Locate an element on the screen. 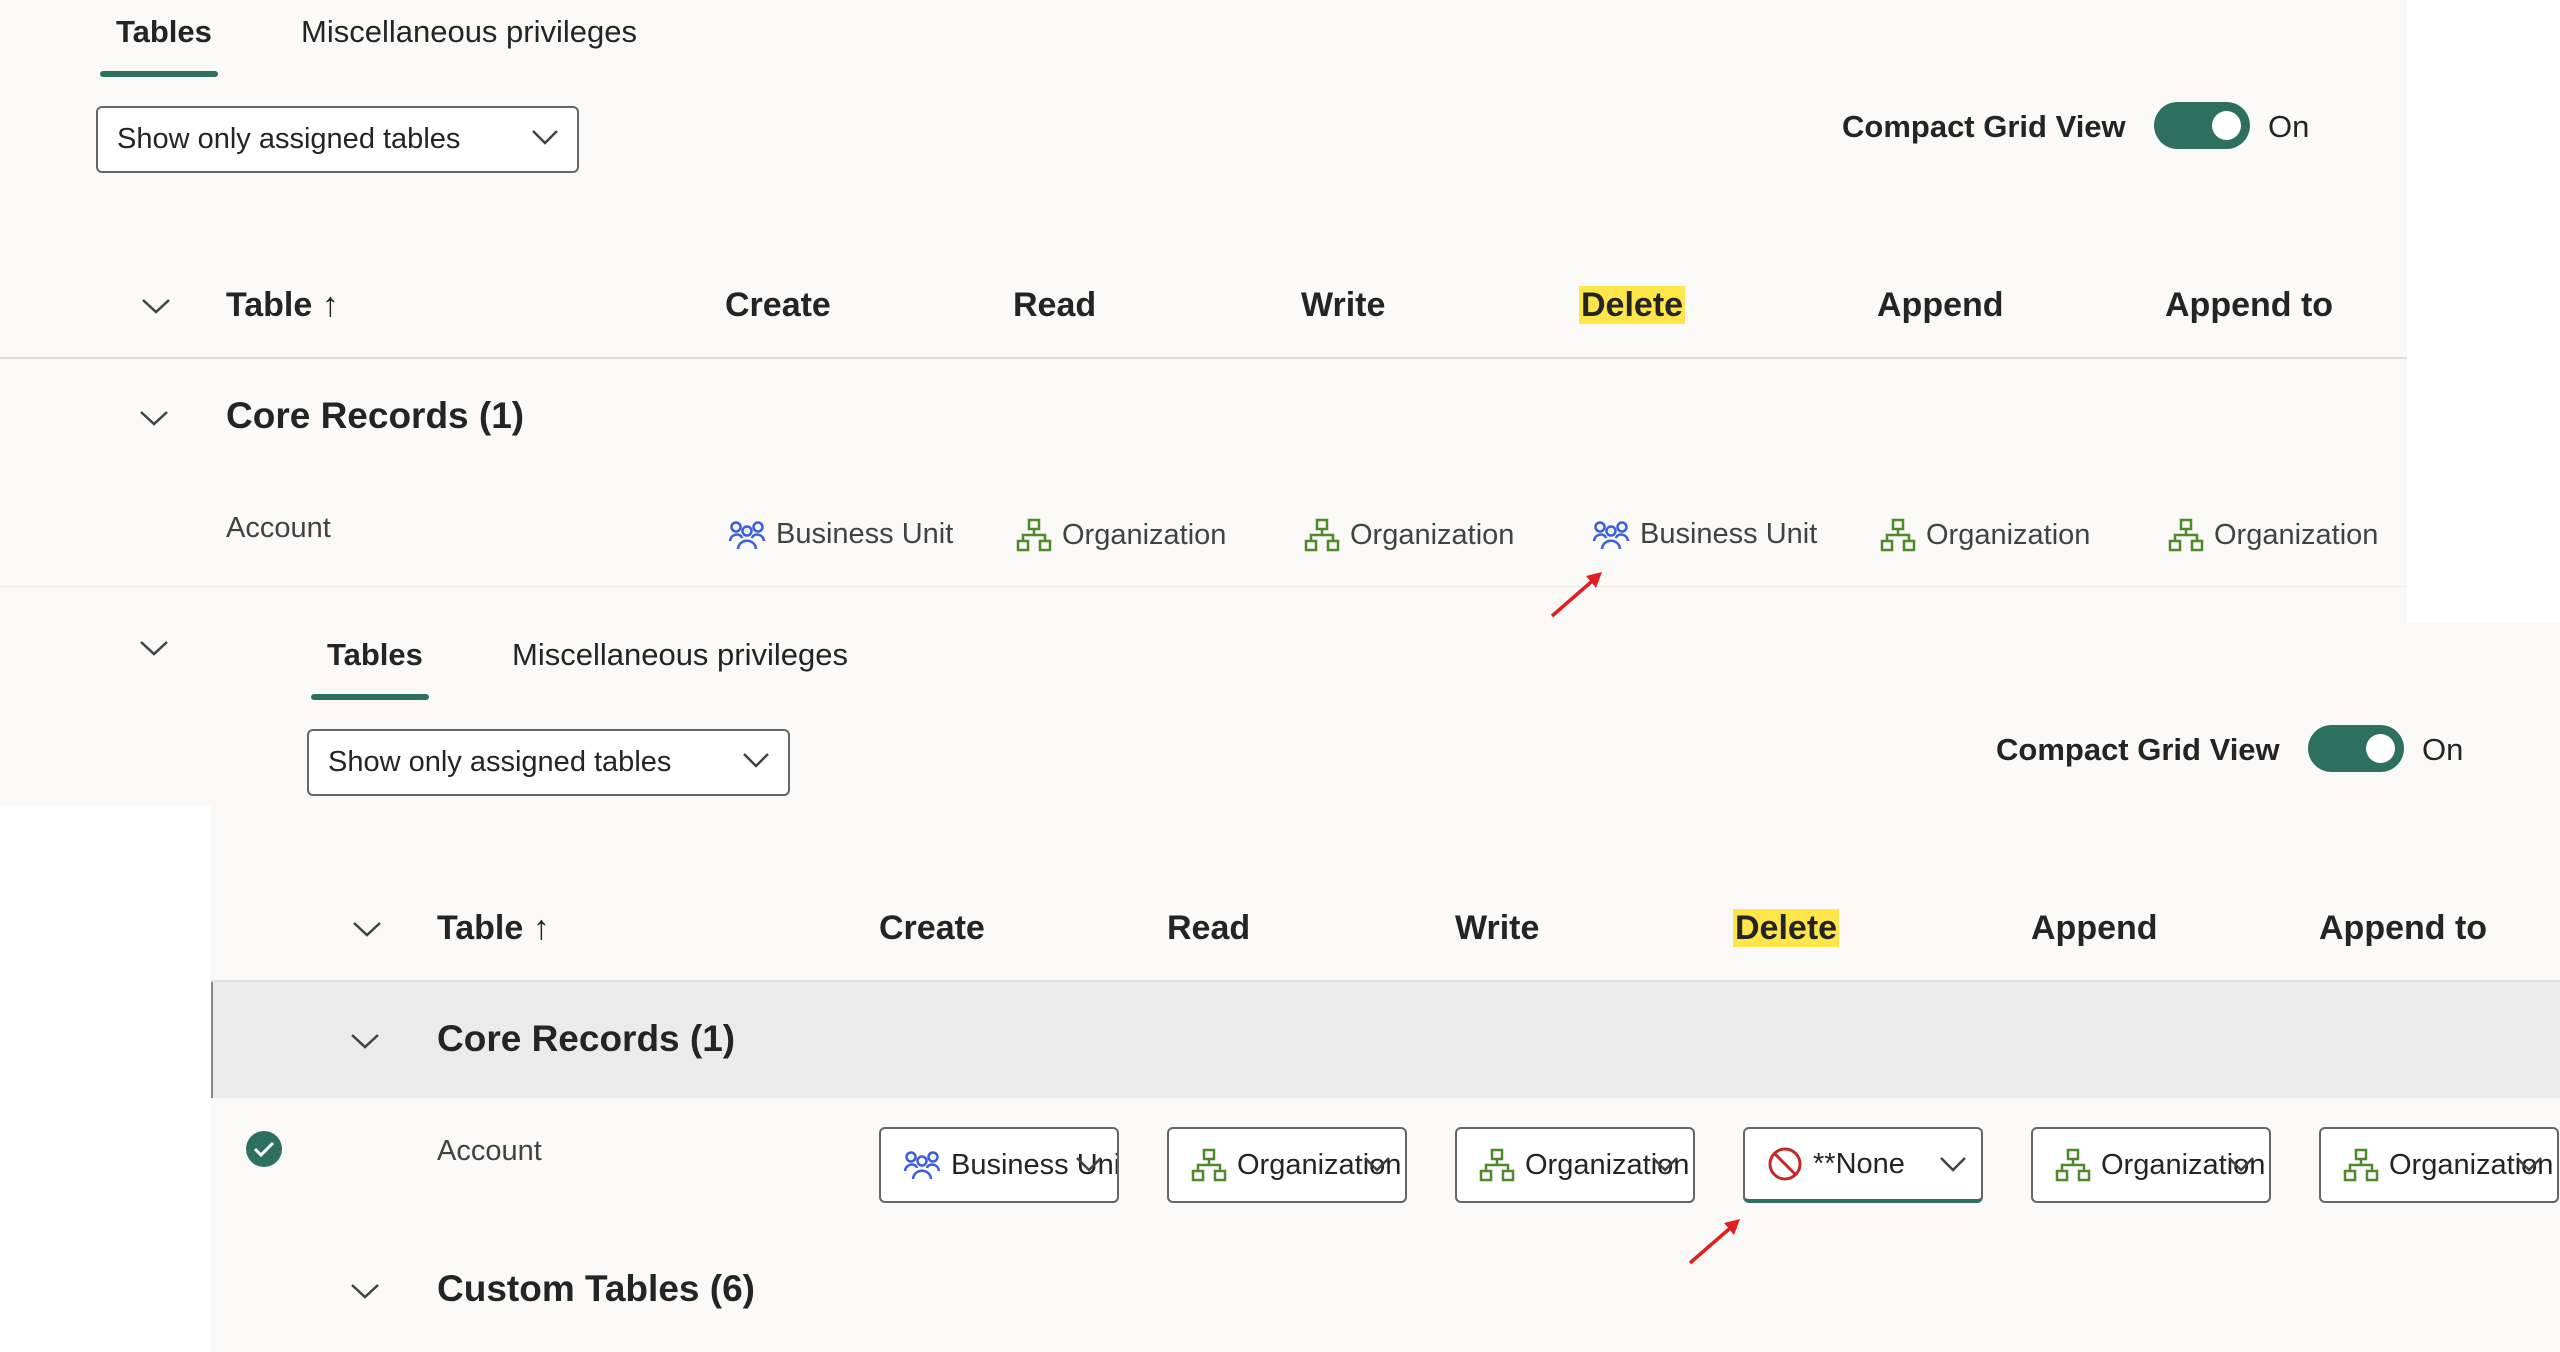 The image size is (2560, 1352). none-icon is located at coordinates (1785, 1164).